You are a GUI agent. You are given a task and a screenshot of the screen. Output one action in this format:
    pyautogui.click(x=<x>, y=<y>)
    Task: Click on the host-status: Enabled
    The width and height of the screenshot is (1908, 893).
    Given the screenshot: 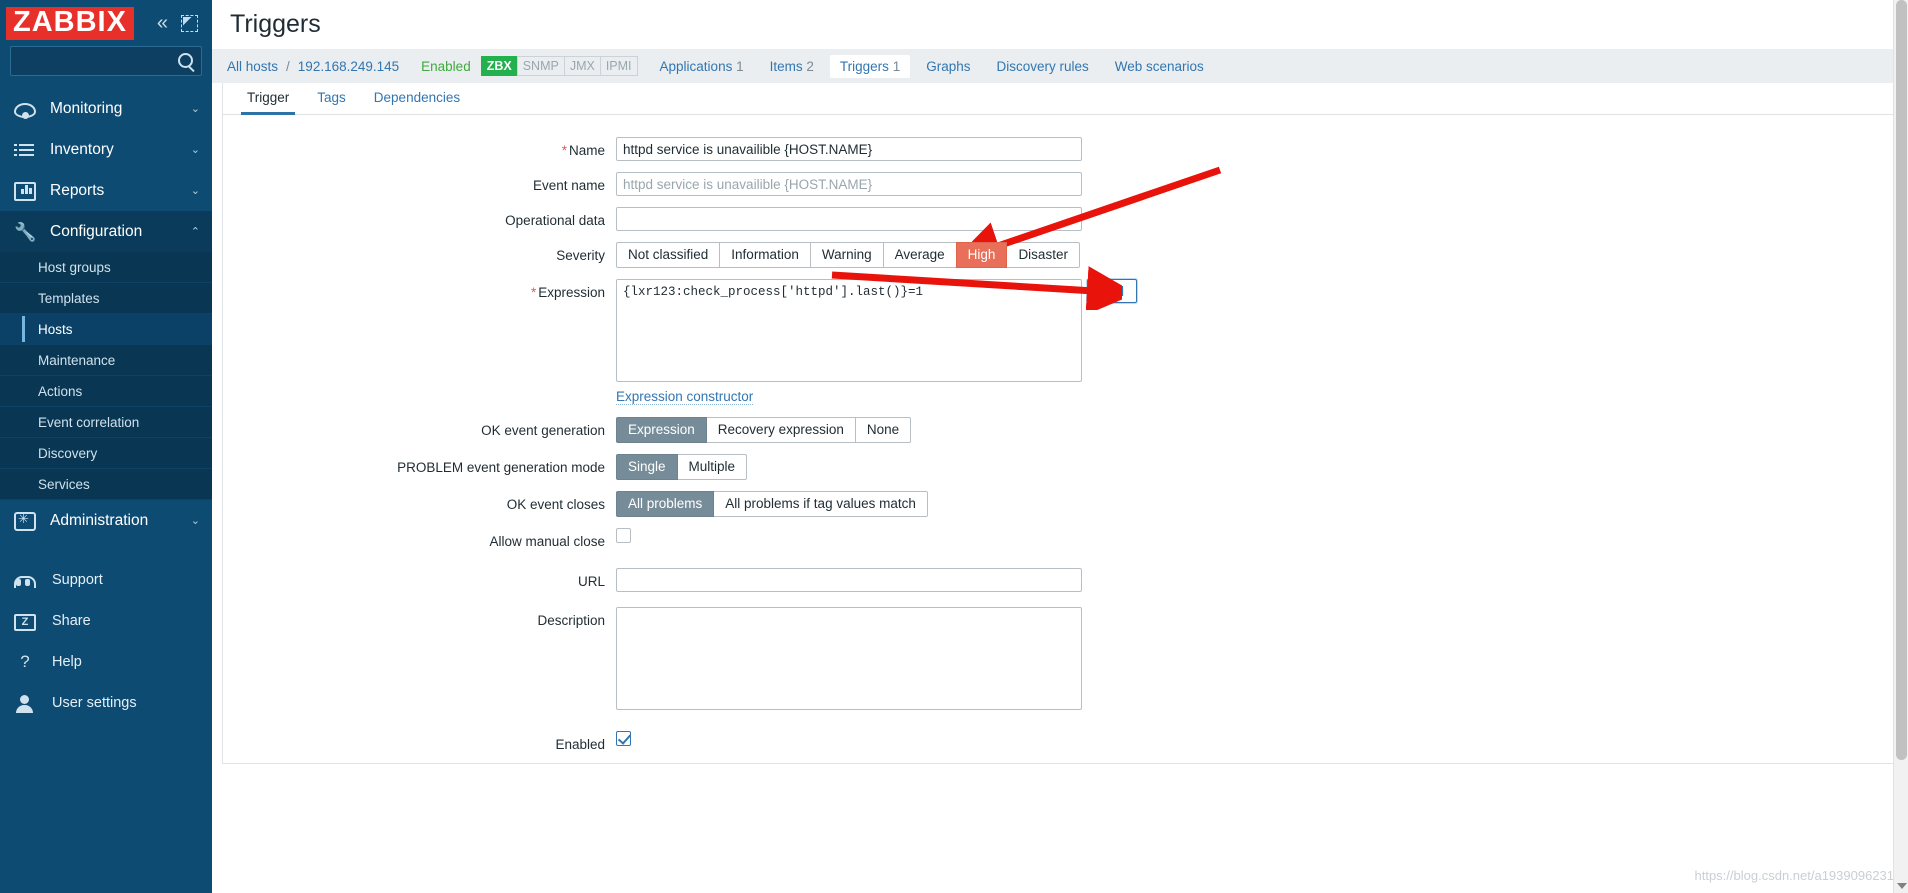 What is the action you would take?
    pyautogui.click(x=443, y=66)
    